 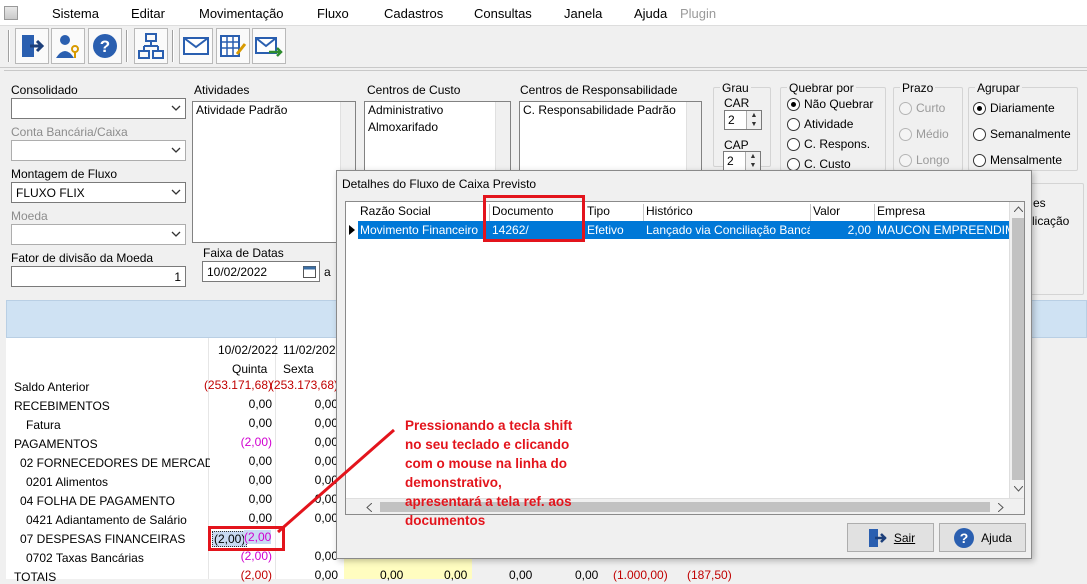 I want to click on system-menu-icon, so click(x=11, y=13).